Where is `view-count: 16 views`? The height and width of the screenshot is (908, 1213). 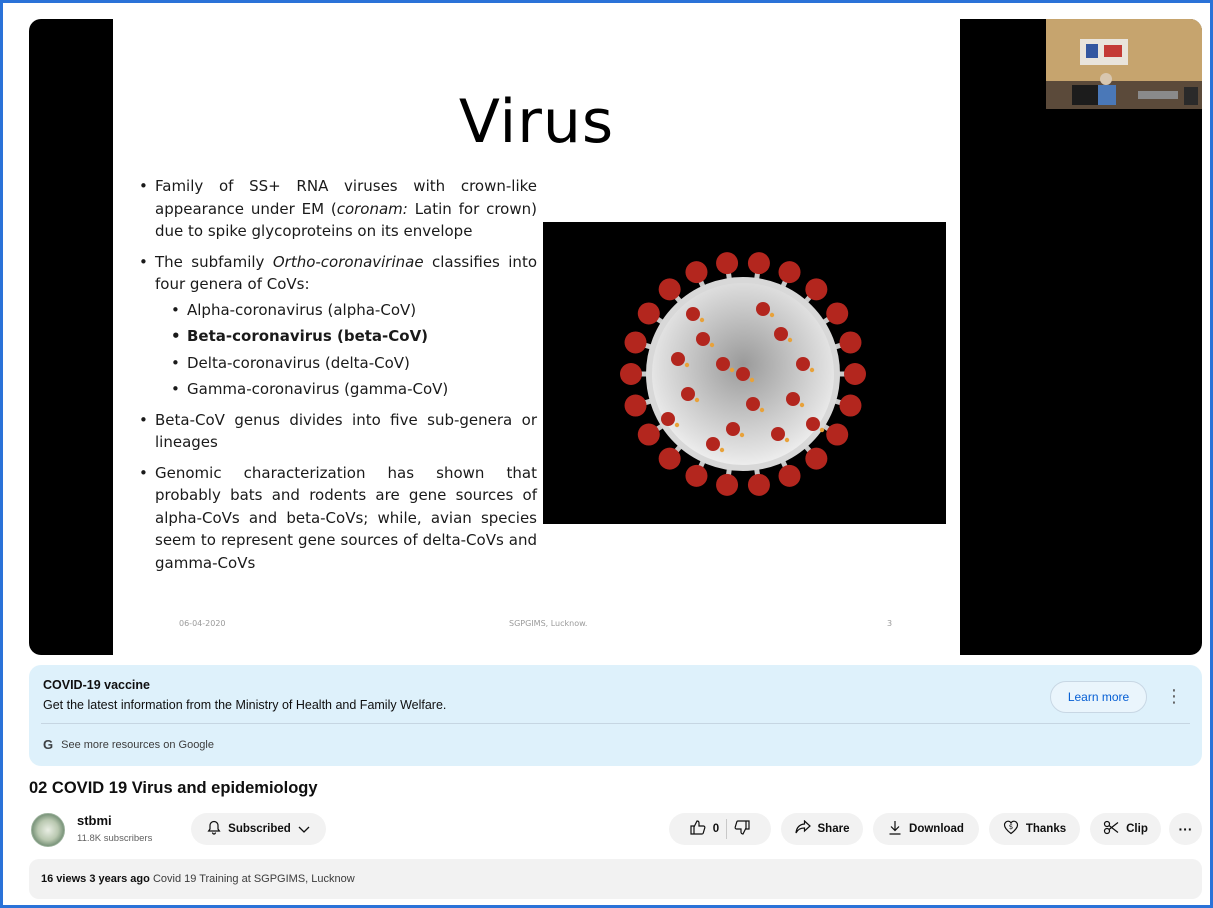
view-count: 16 views is located at coordinates (64, 879).